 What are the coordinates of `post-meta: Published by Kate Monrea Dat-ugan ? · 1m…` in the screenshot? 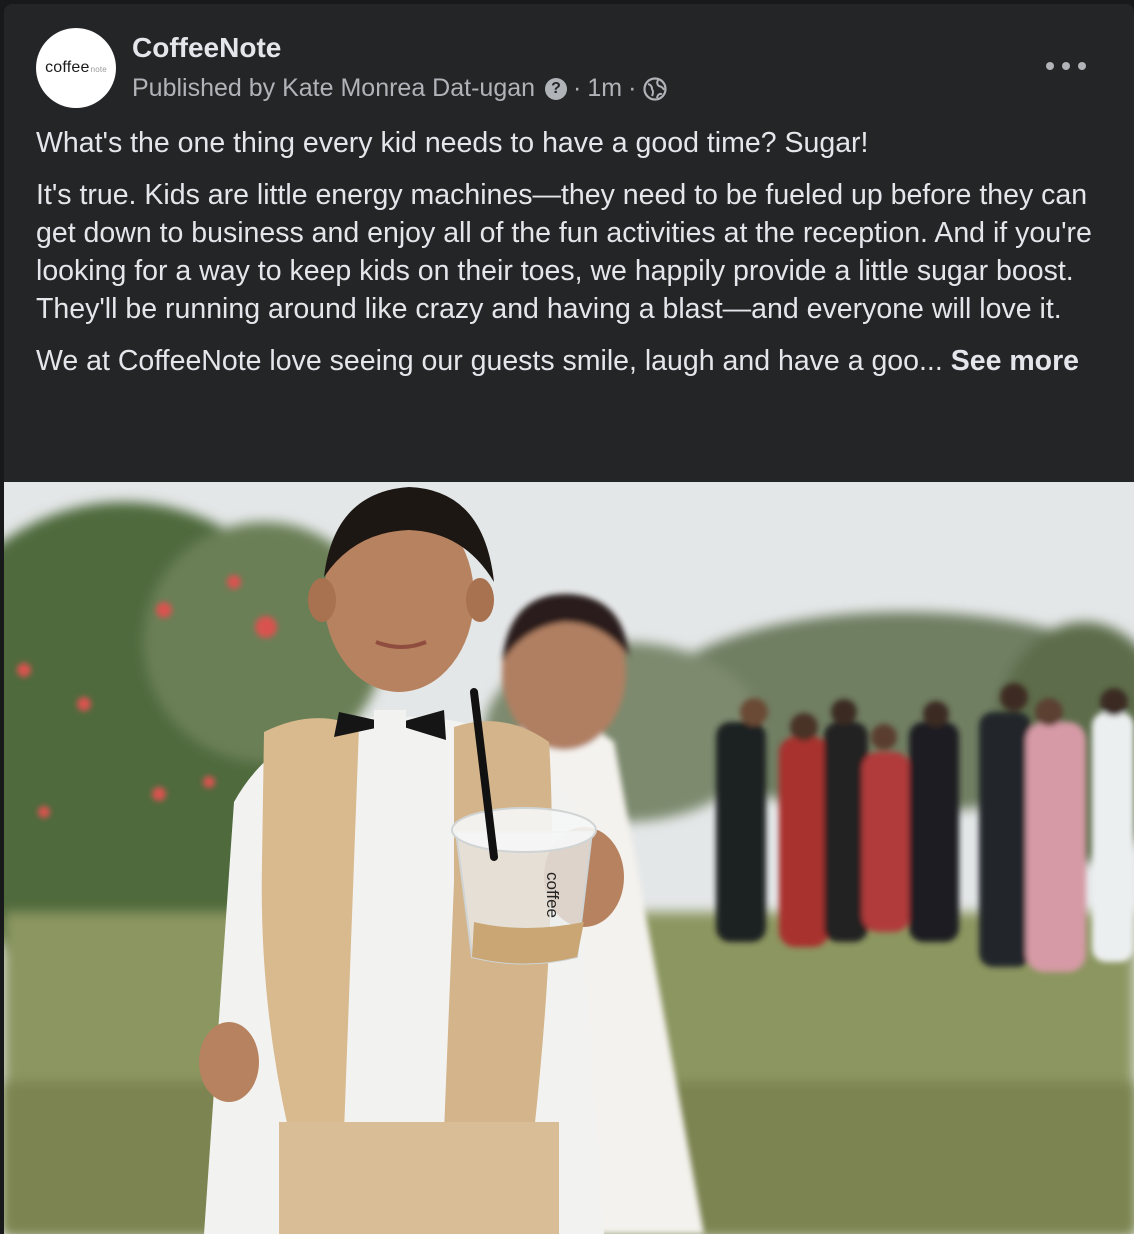 It's located at (400, 88).